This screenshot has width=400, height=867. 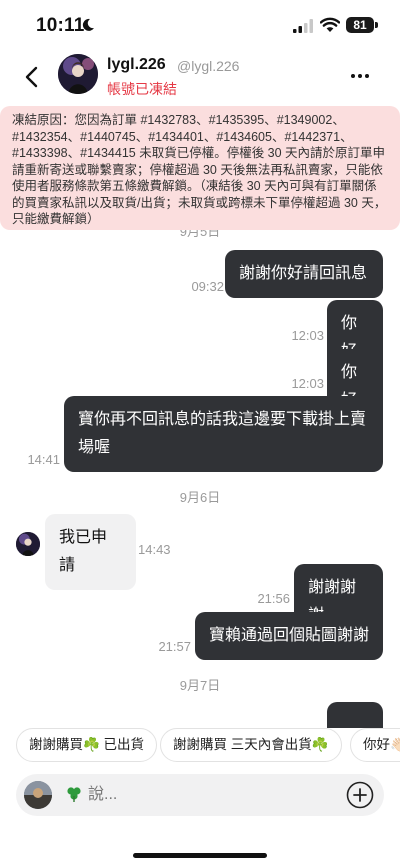 What do you see at coordinates (174, 646) in the screenshot?
I see `message-time: 21:57` at bounding box center [174, 646].